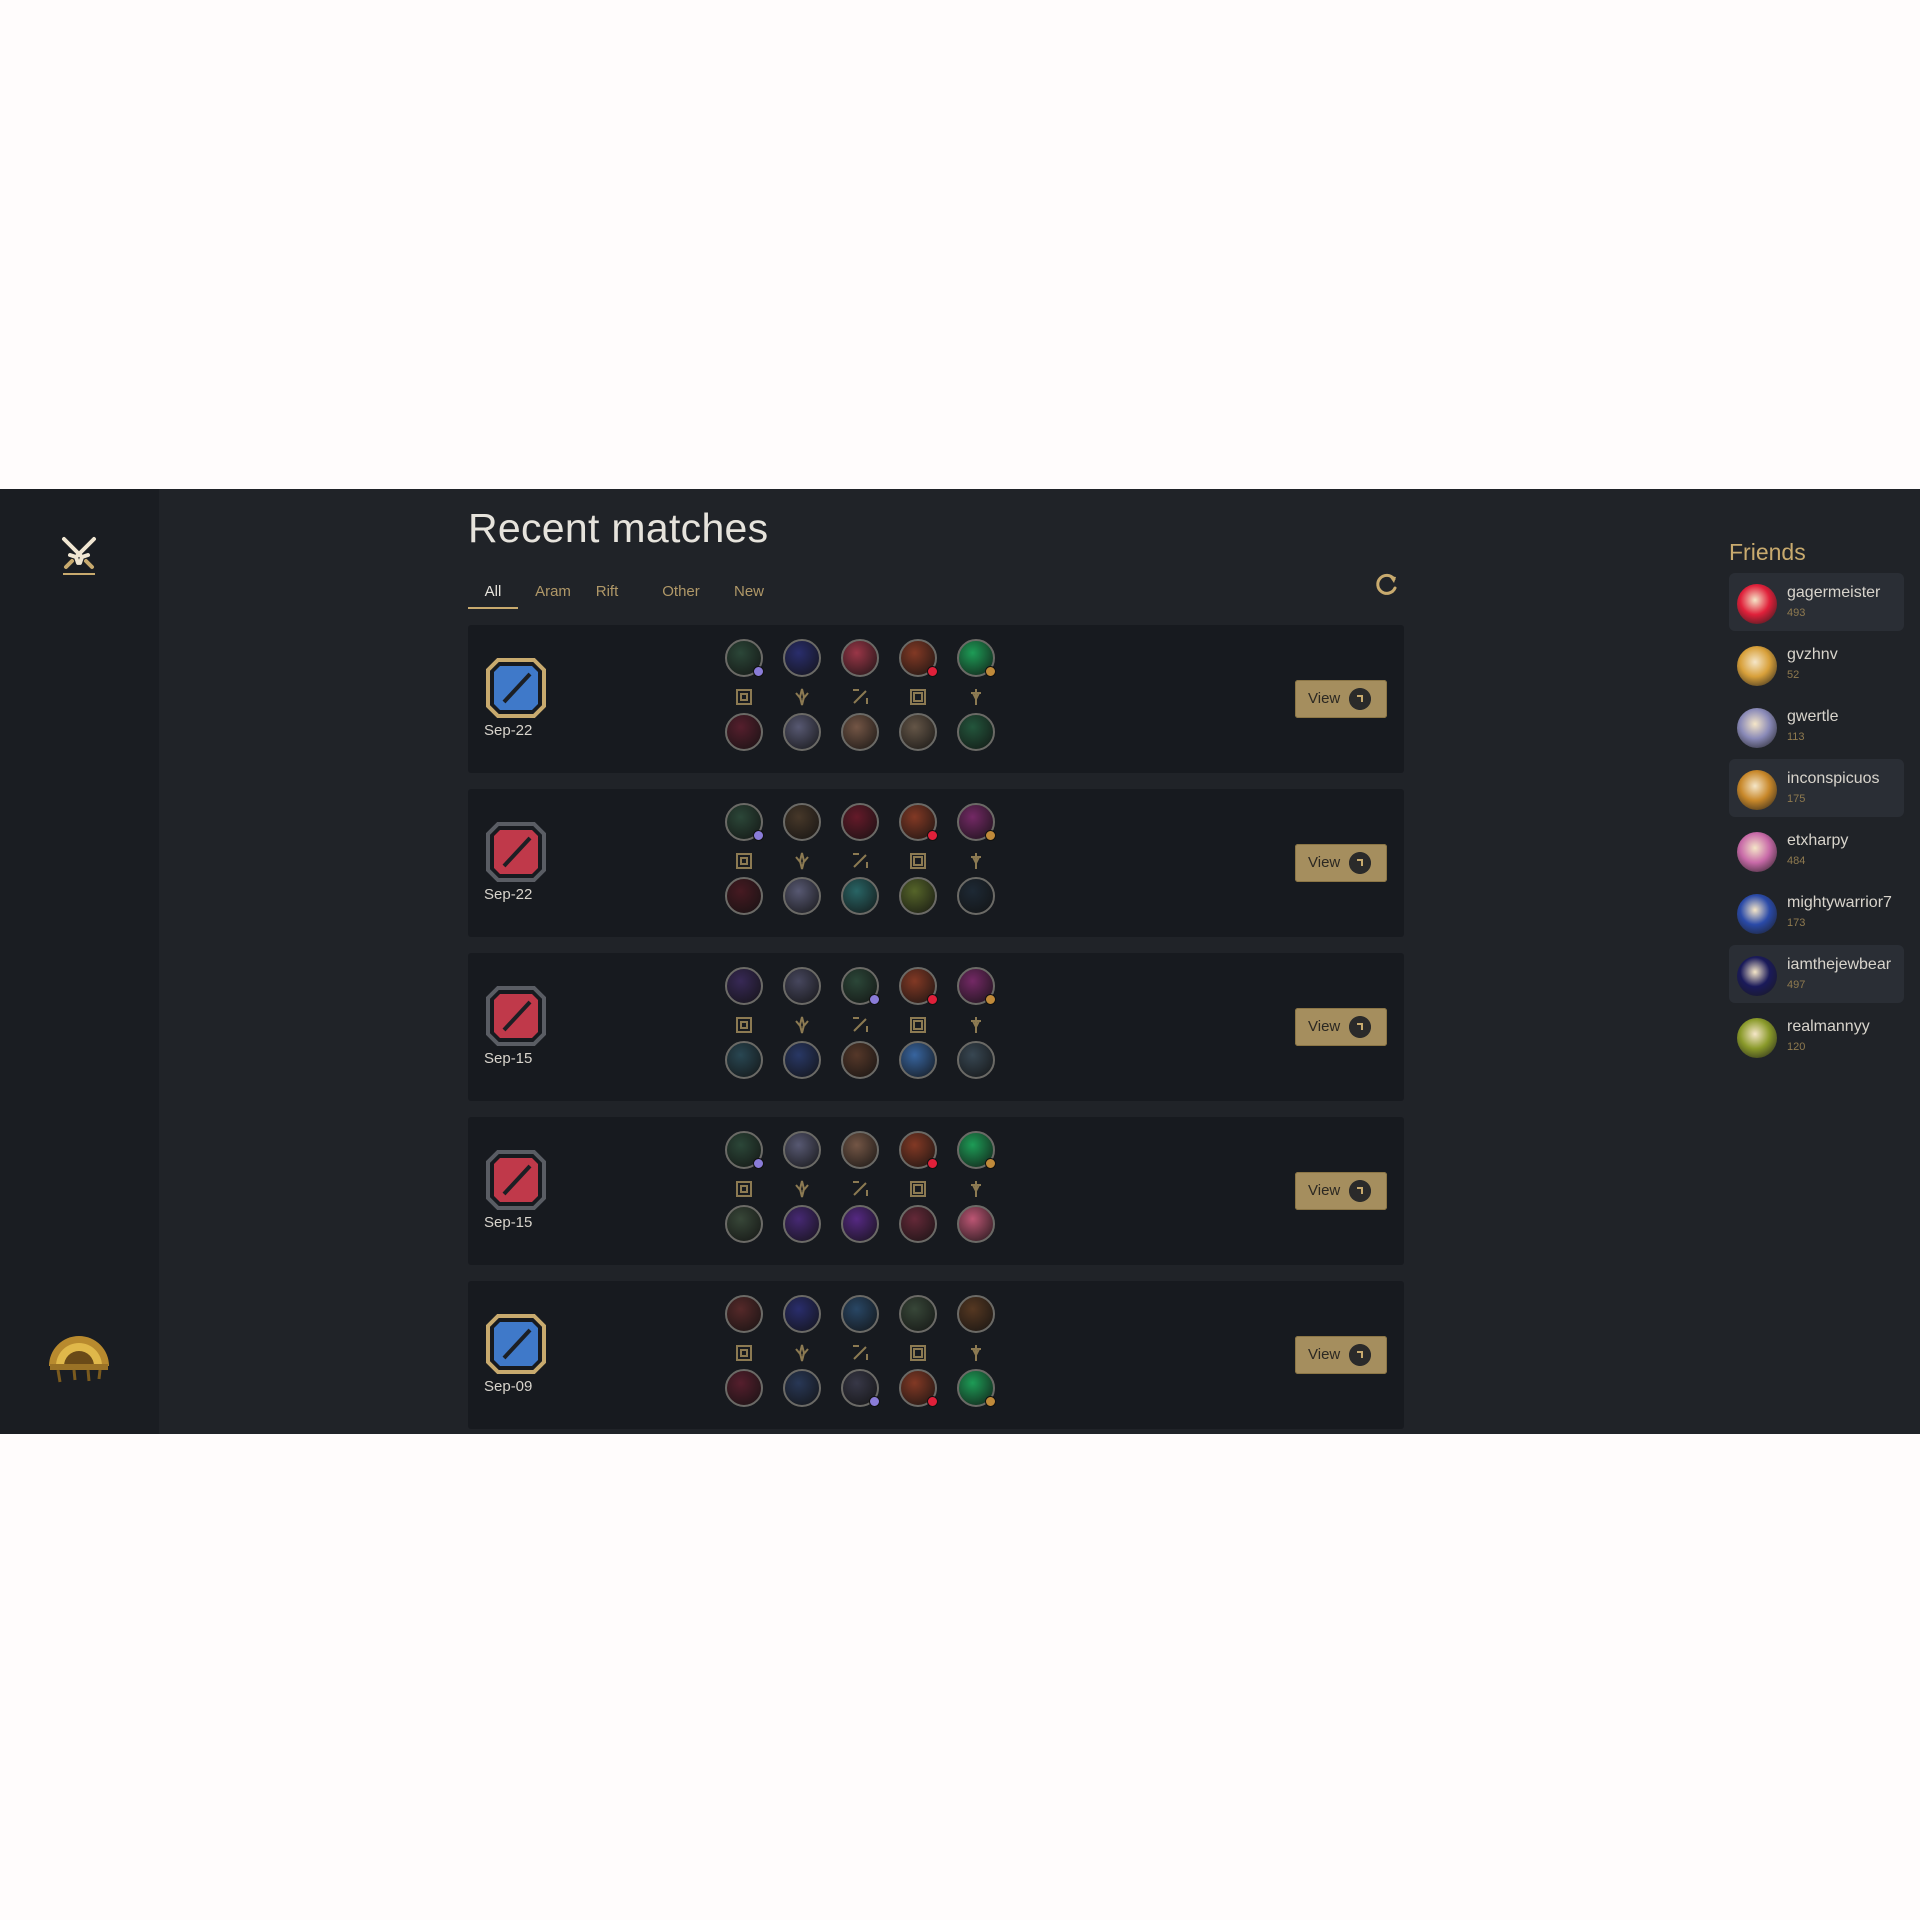 This screenshot has width=1920, height=1920. I want to click on friend-name: inconspicuos, so click(1833, 778).